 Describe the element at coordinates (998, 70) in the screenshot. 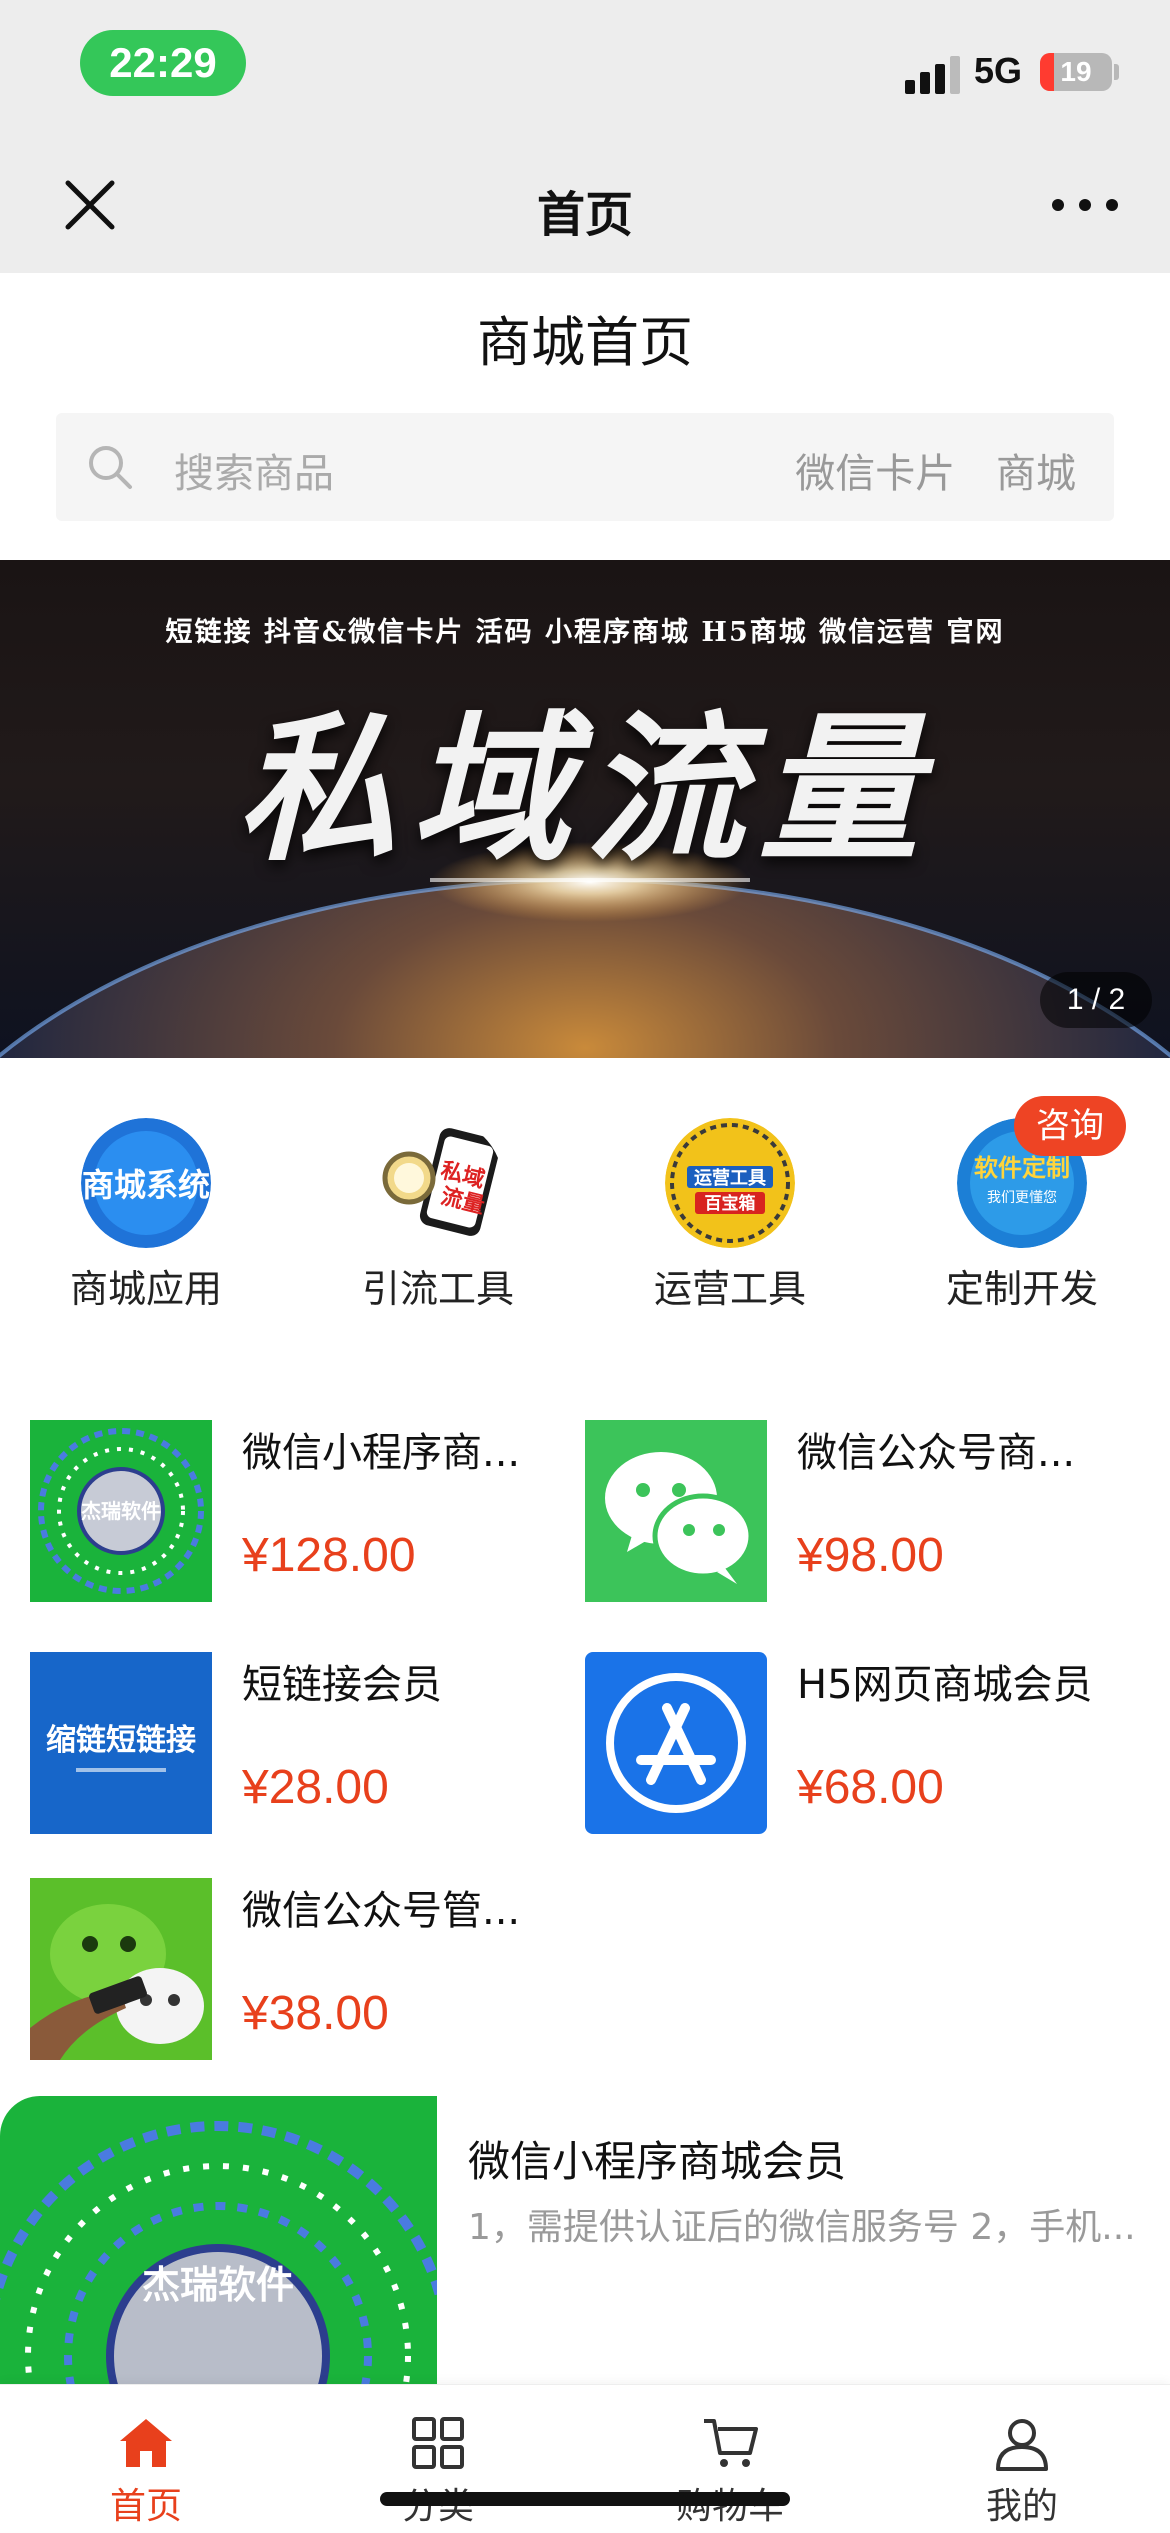

I see `network-label: 5G` at that location.